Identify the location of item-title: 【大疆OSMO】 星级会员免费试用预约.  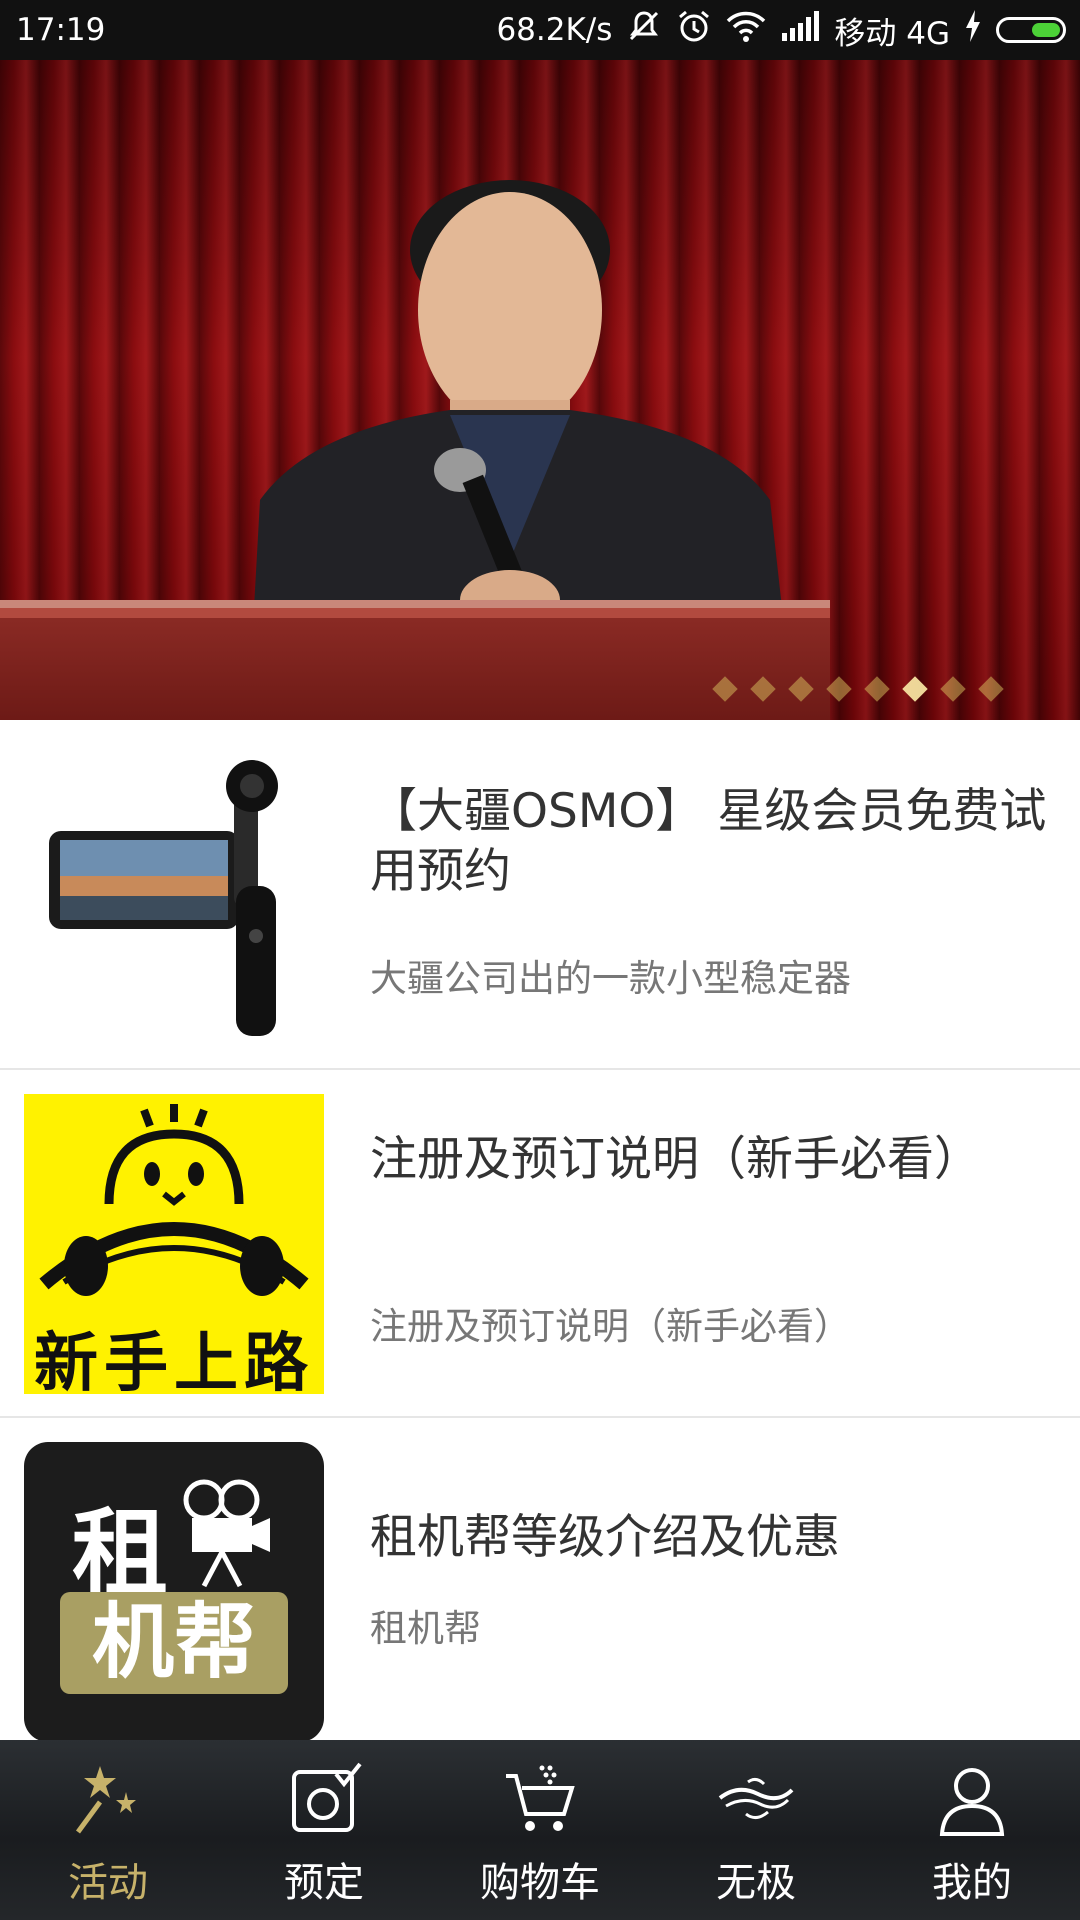
(708, 841).